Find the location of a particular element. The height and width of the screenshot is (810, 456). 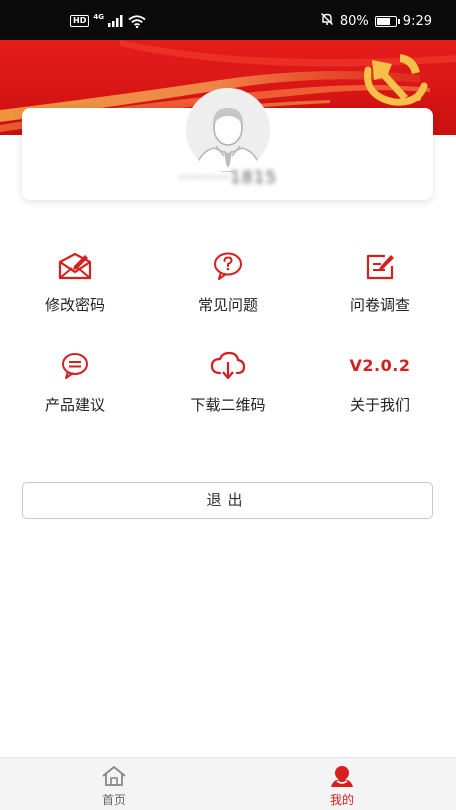

username: ········1815 is located at coordinates (228, 178).